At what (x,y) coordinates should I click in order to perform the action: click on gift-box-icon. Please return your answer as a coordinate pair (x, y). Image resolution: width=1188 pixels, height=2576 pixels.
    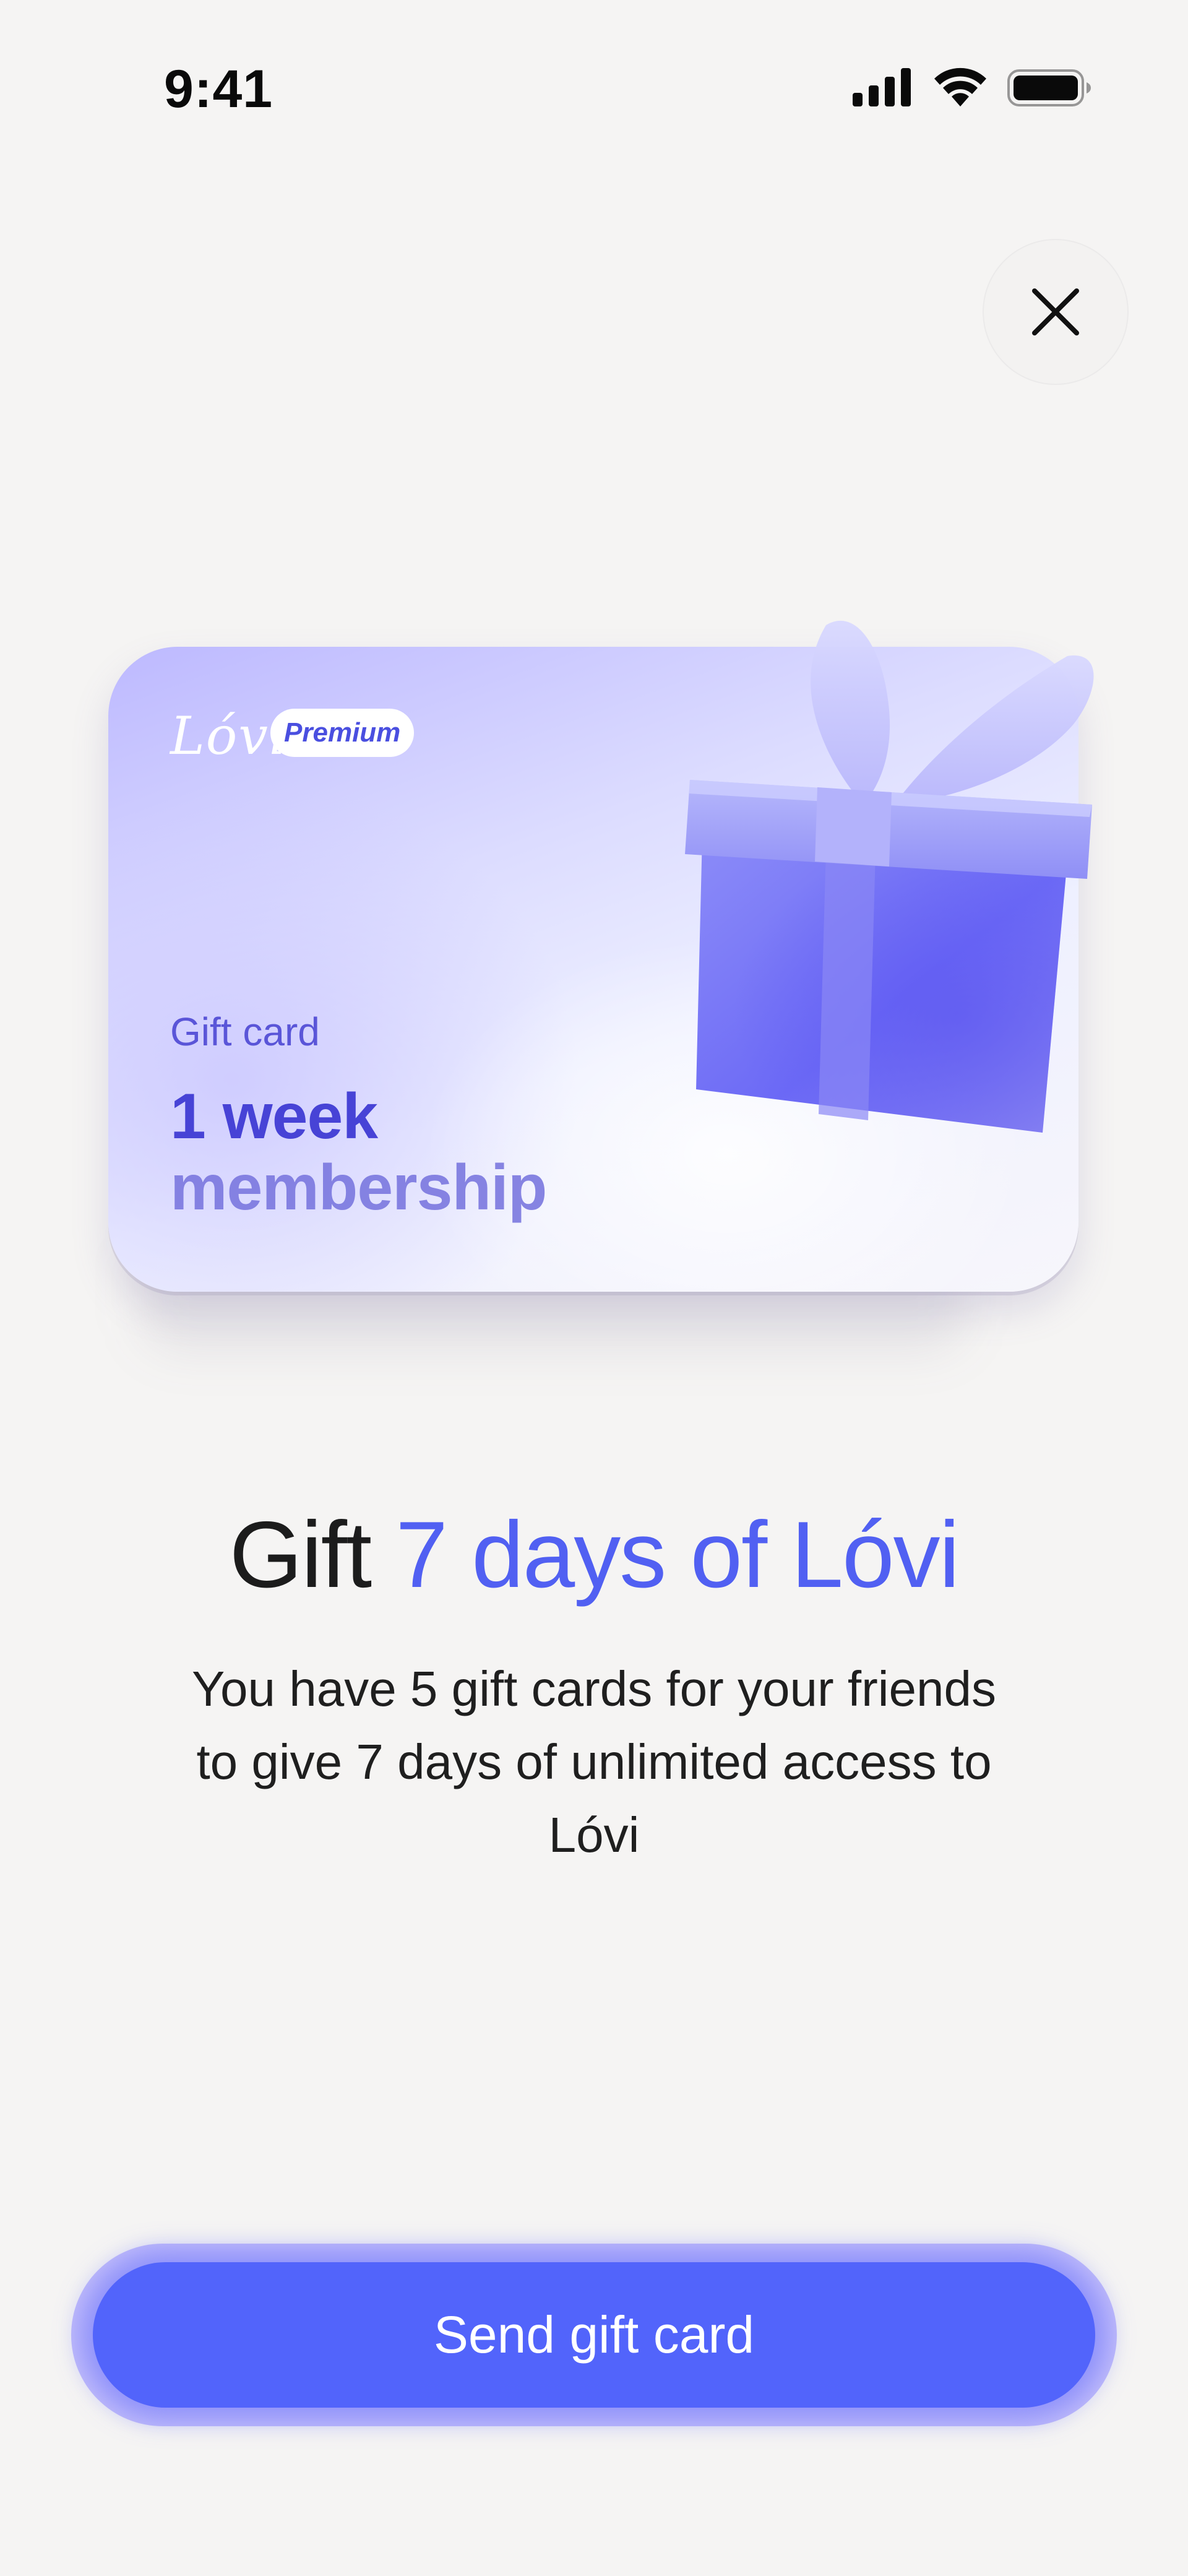
    Looking at the image, I should click on (889, 876).